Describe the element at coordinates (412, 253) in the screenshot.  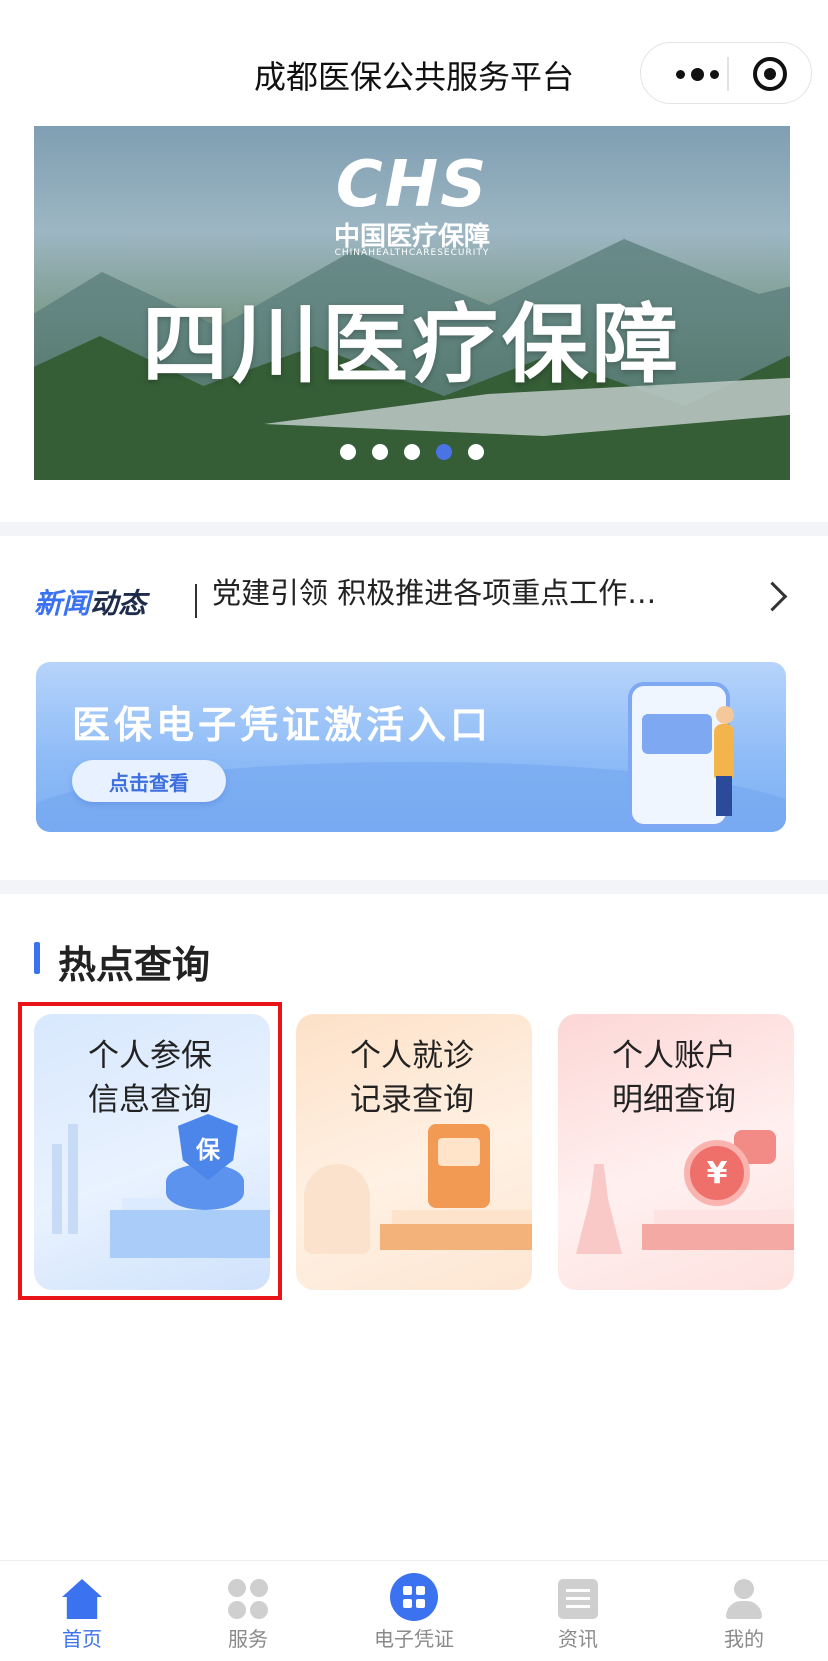
I see `logo-en-text: CHINAHEALTHCARESECURITY` at that location.